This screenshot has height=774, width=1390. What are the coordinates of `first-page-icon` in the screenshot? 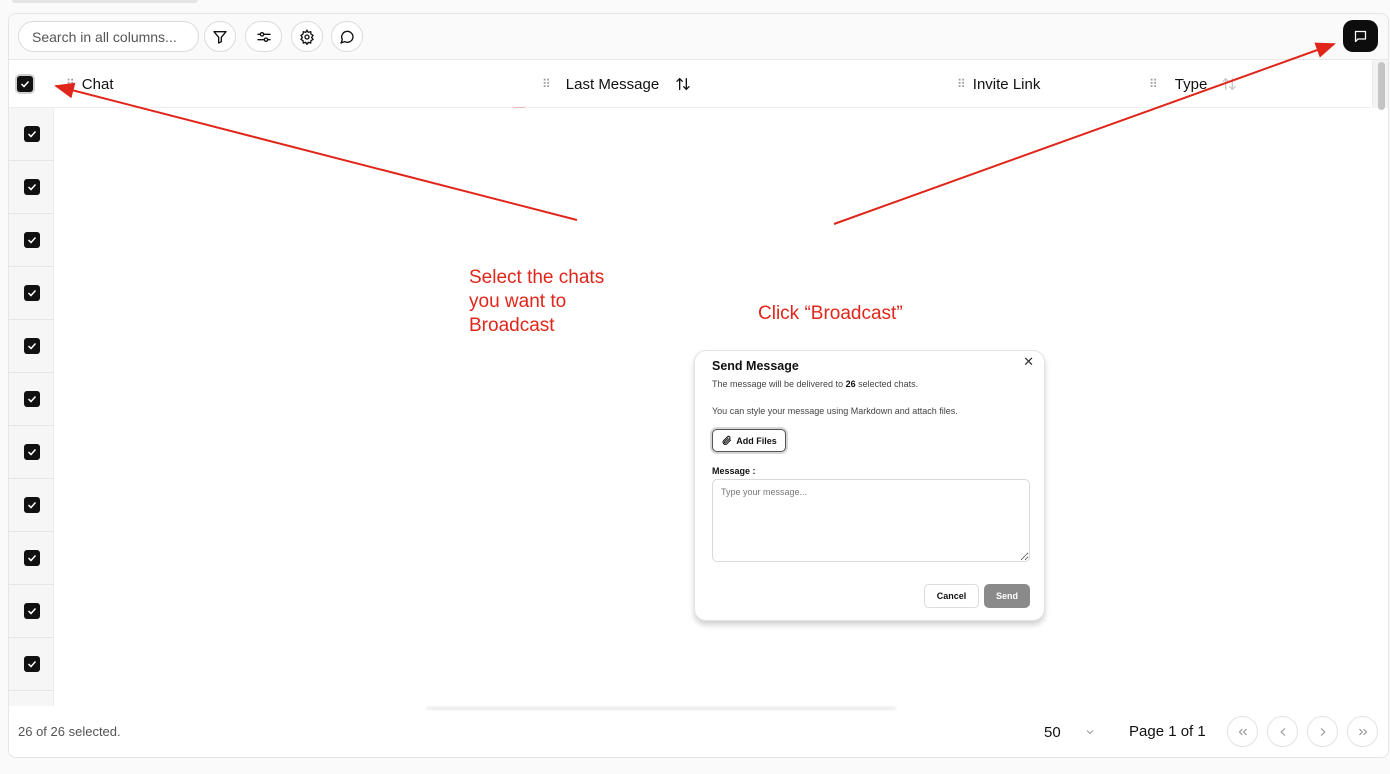 It's located at (1242, 731).